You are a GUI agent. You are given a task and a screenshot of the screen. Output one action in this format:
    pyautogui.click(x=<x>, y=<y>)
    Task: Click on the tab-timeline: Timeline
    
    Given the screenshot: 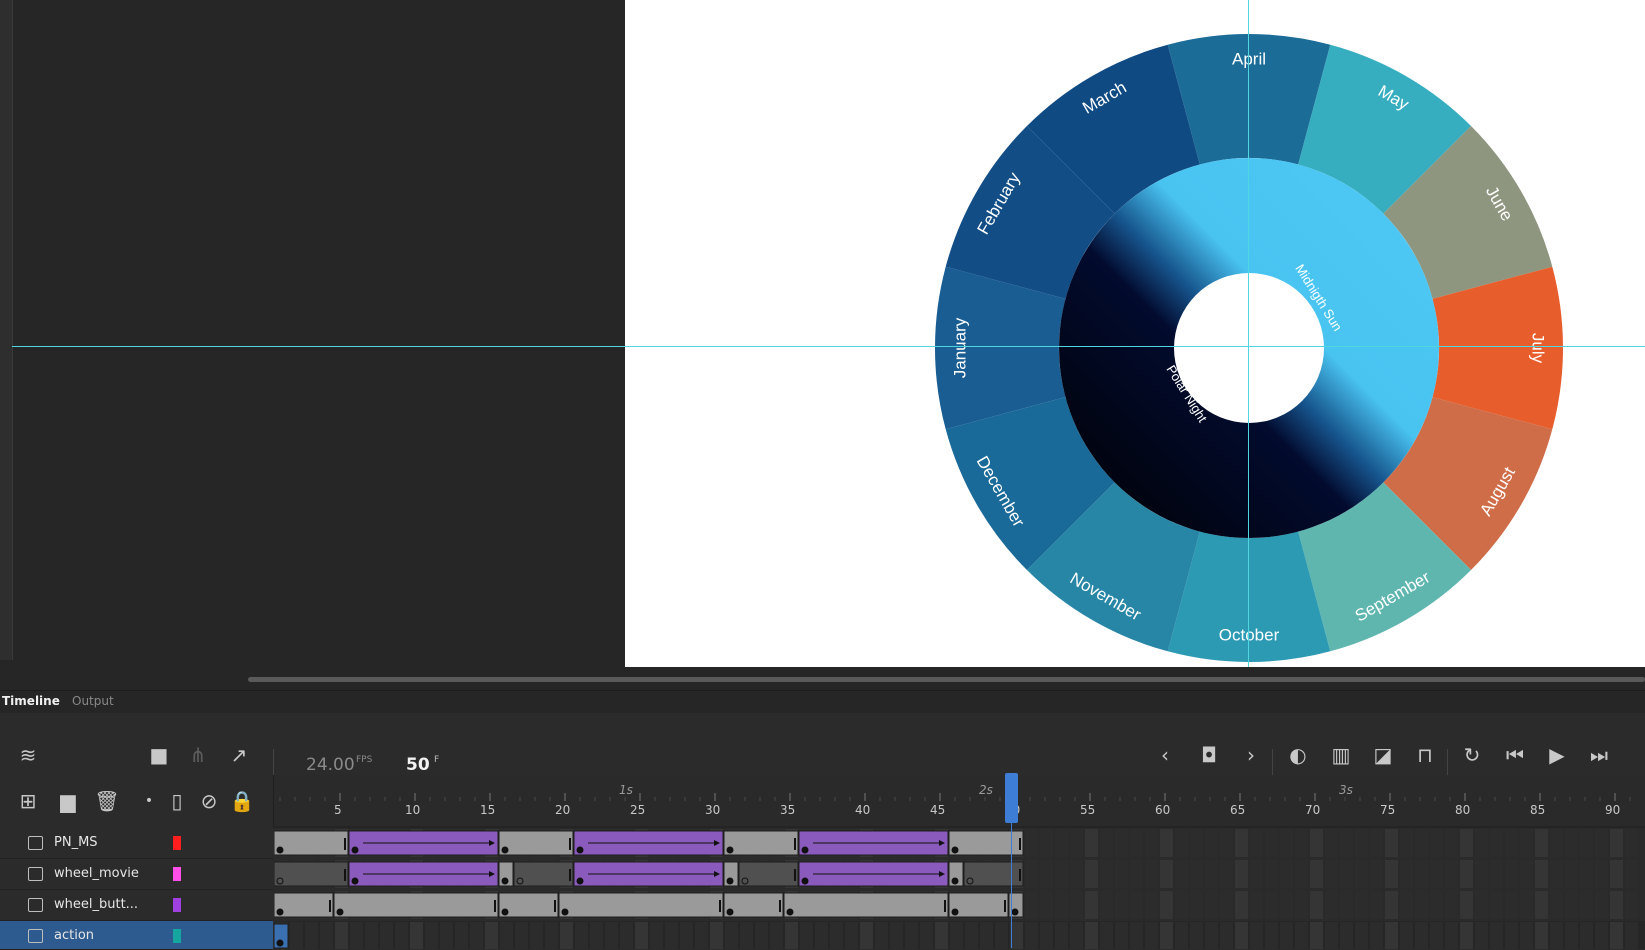 What is the action you would take?
    pyautogui.click(x=31, y=701)
    